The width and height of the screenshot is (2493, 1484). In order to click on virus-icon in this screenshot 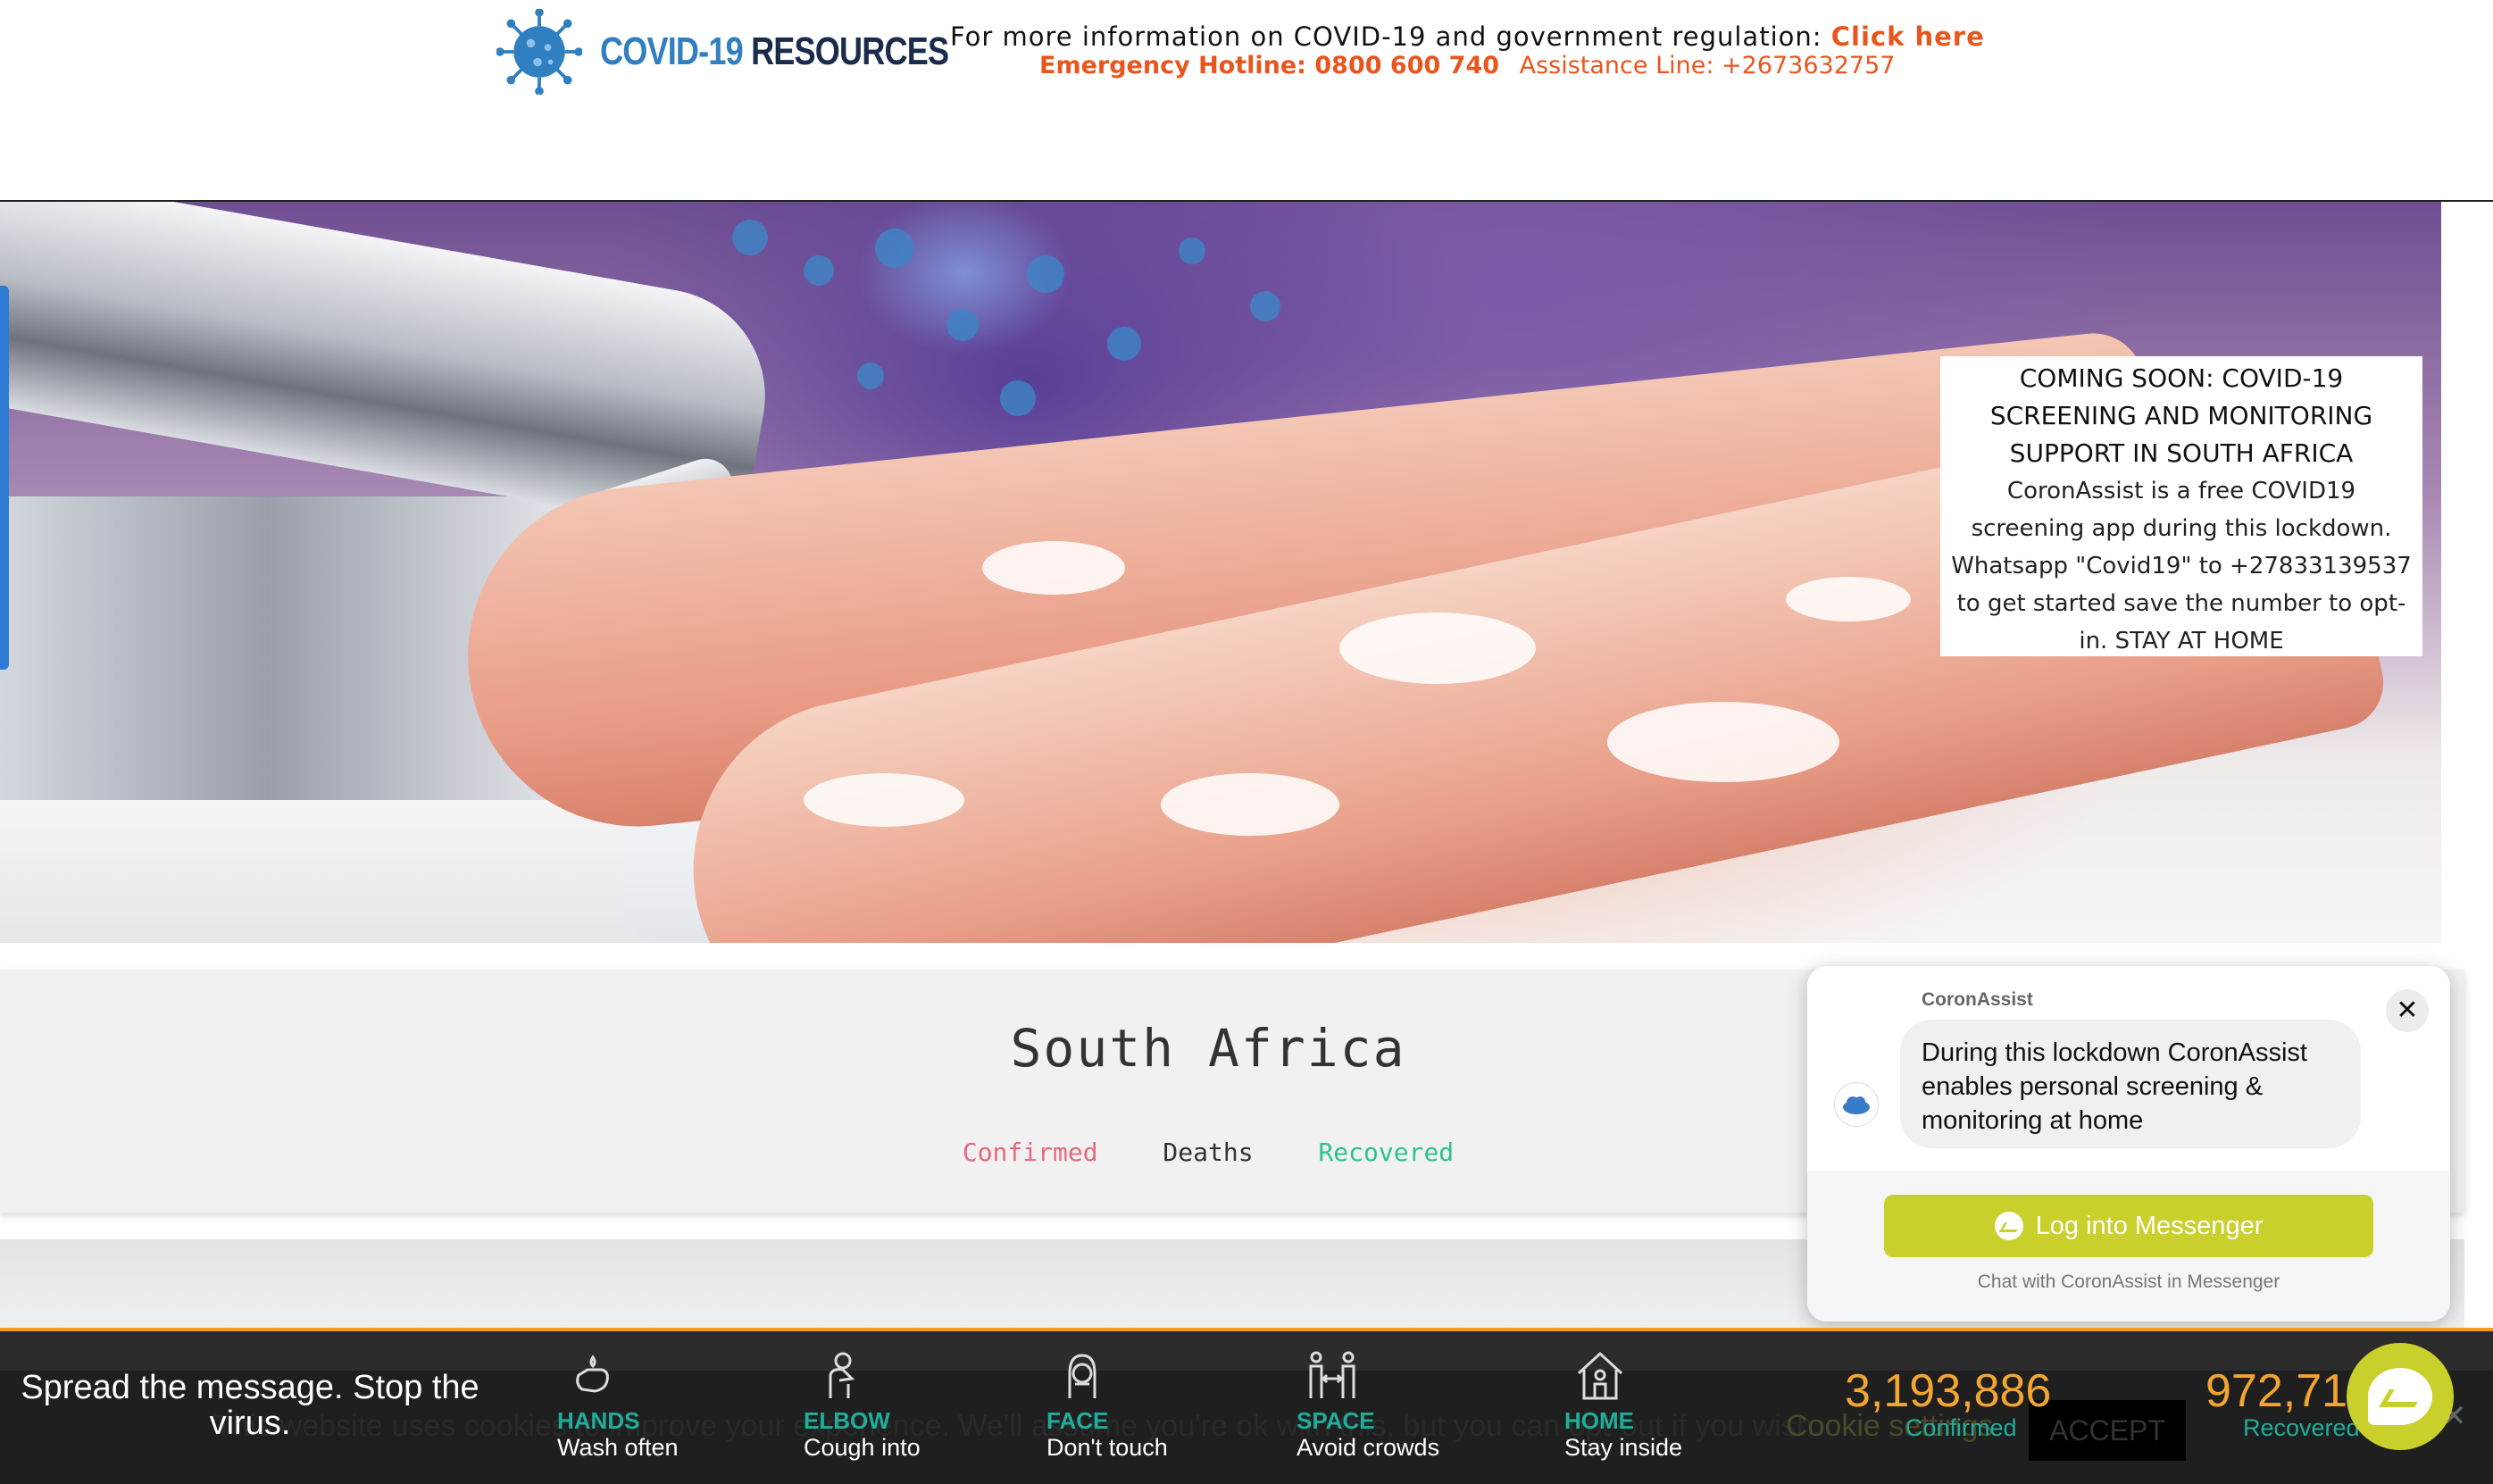, I will do `click(539, 52)`.